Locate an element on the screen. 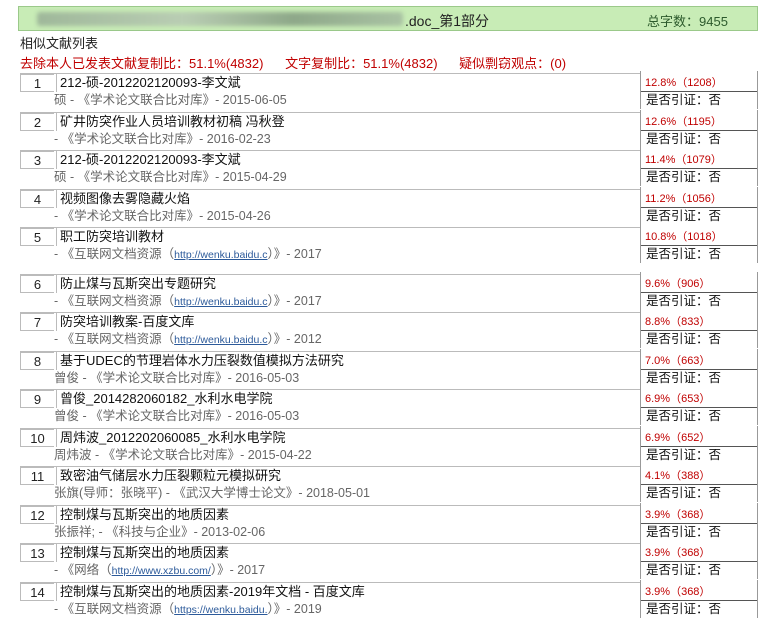 This screenshot has height=631, width=760. document-meta: 硕 - 《学术论文联合比对库》- 2015-04-29 is located at coordinates (170, 177).